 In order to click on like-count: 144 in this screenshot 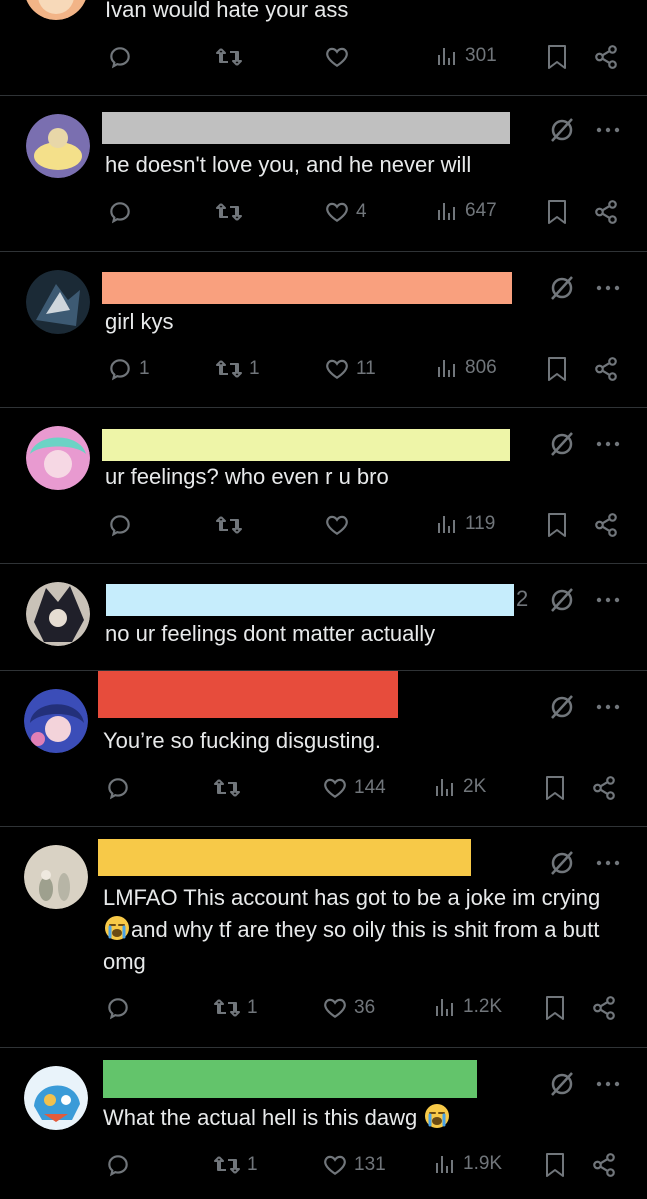, I will do `click(370, 787)`.